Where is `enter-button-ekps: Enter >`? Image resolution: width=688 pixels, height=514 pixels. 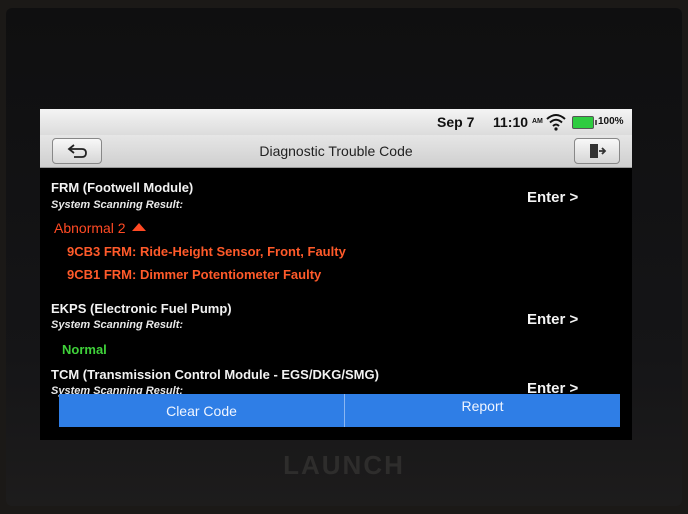 enter-button-ekps: Enter > is located at coordinates (552, 319).